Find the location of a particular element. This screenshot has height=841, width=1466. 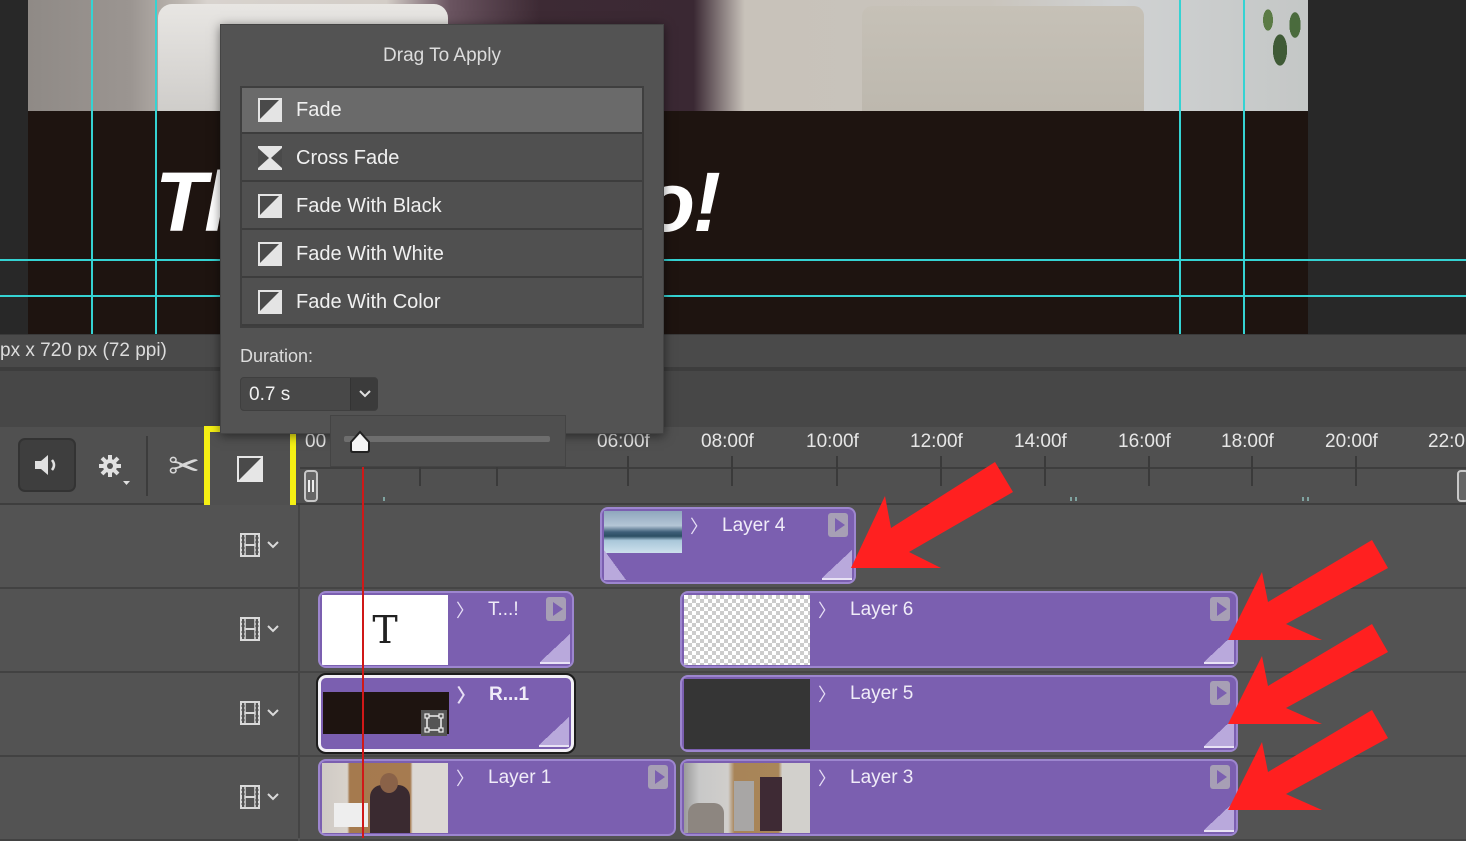

transition-icon is located at coordinates (250, 469).